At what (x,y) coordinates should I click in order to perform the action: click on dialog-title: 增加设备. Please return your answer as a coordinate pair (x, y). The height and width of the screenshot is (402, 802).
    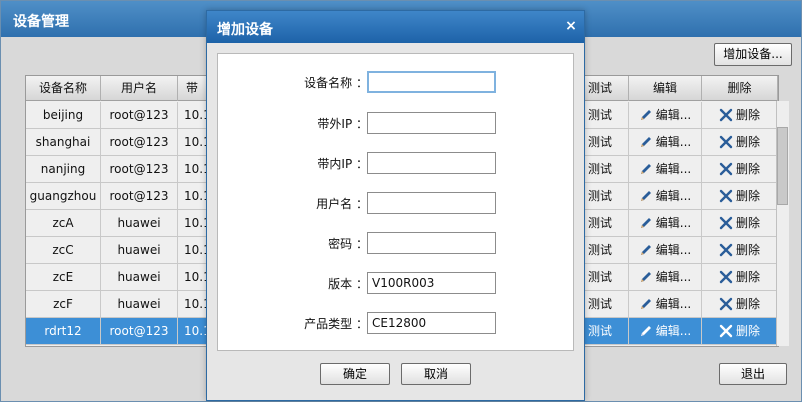
    Looking at the image, I should click on (395, 27).